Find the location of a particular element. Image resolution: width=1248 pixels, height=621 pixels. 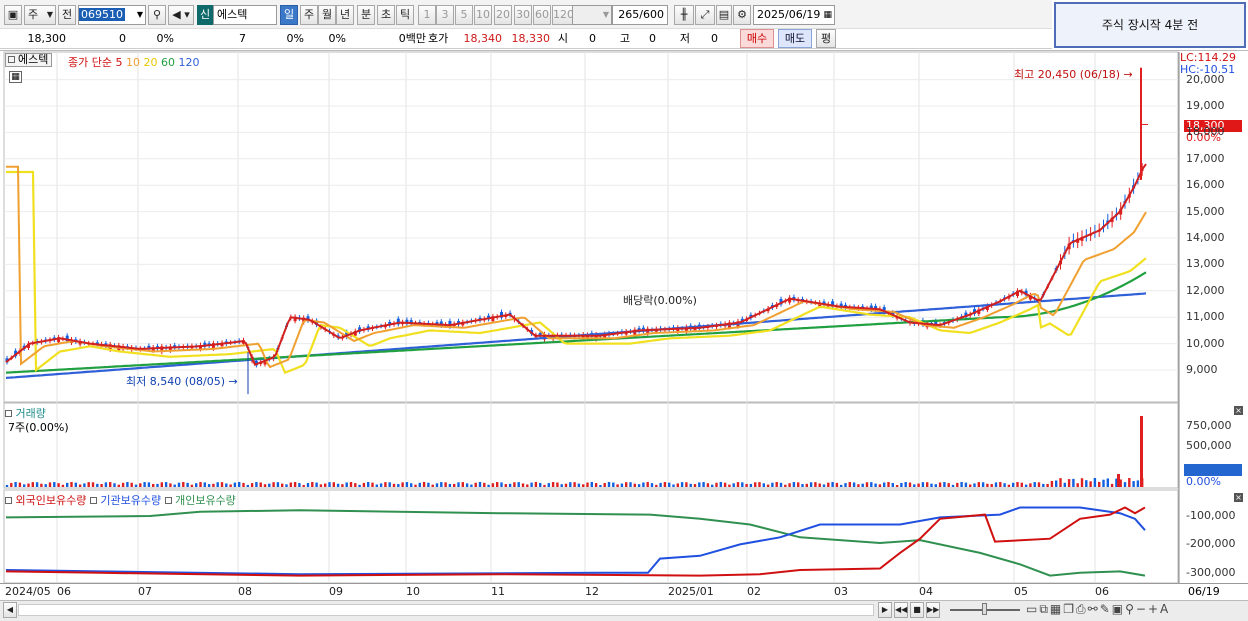

count-value: 265 is located at coordinates (629, 14).